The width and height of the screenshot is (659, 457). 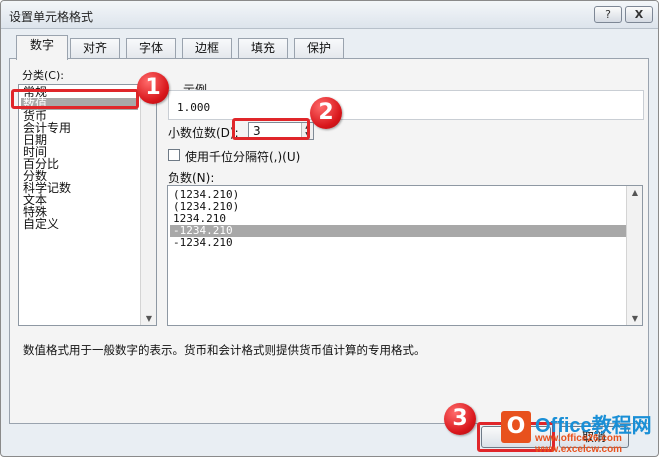 I want to click on close-button: X, so click(x=639, y=14).